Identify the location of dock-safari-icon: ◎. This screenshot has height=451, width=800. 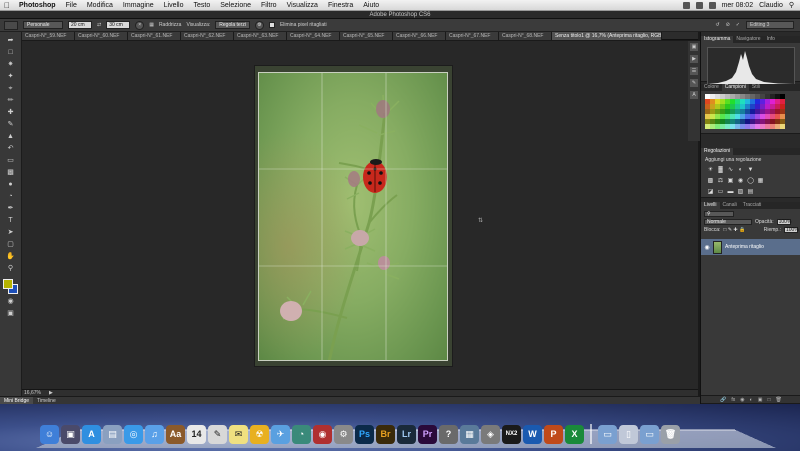
(133, 434).